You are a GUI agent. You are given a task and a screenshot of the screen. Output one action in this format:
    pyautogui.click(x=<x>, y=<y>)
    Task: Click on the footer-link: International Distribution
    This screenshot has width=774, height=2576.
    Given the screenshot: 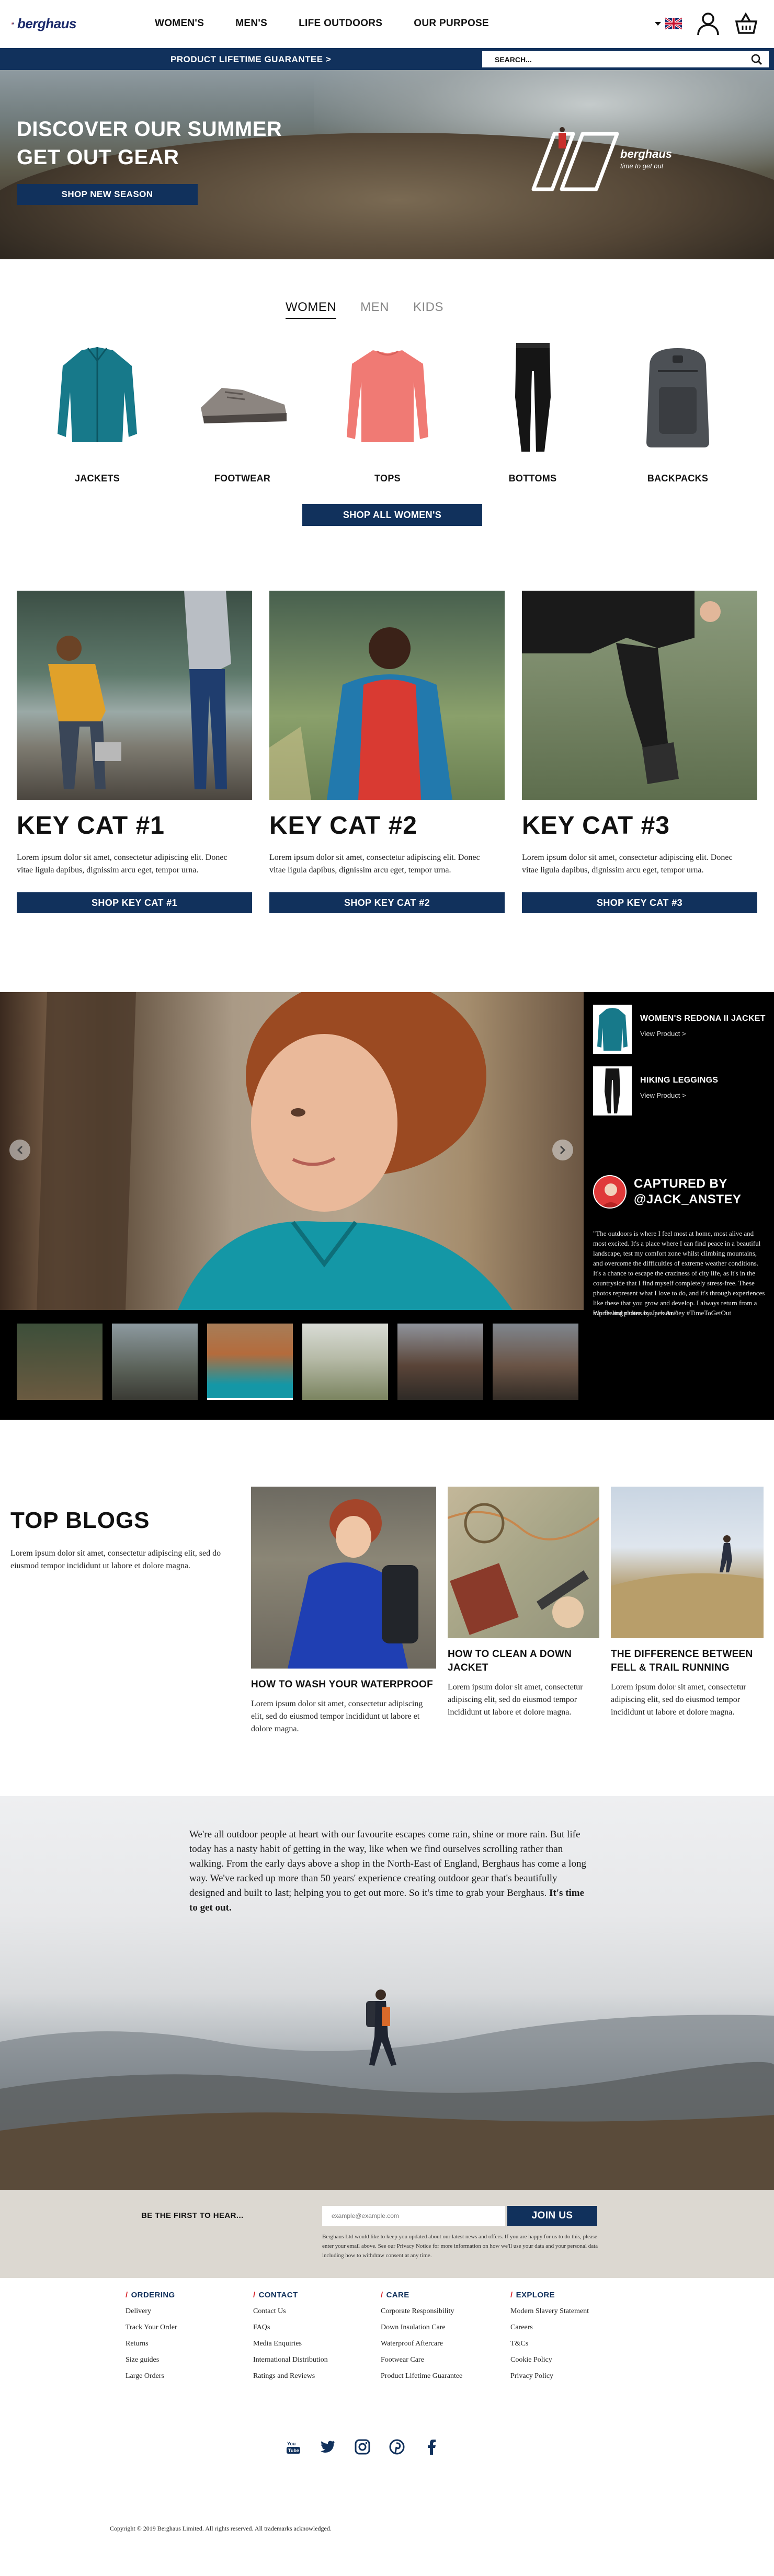 What is the action you would take?
    pyautogui.click(x=295, y=2359)
    